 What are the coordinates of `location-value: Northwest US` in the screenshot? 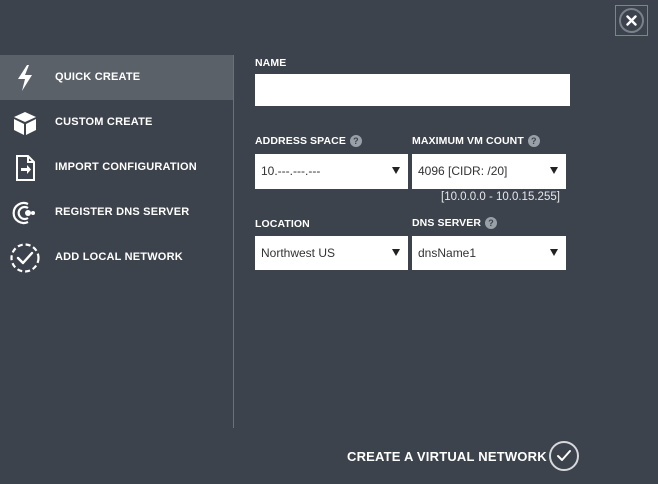 It's located at (298, 253).